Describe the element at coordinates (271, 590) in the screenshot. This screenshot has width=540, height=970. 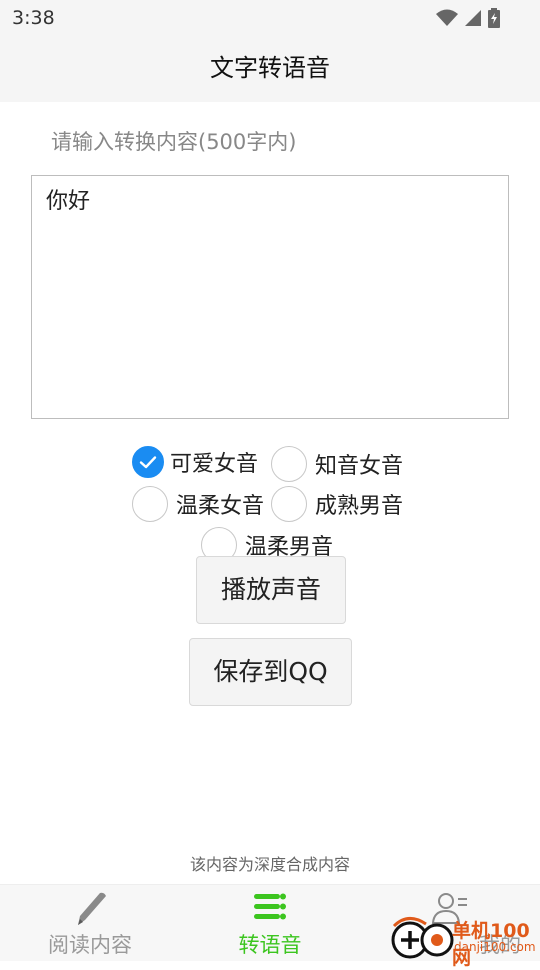
I see `play-sound-button: 播放声音` at that location.